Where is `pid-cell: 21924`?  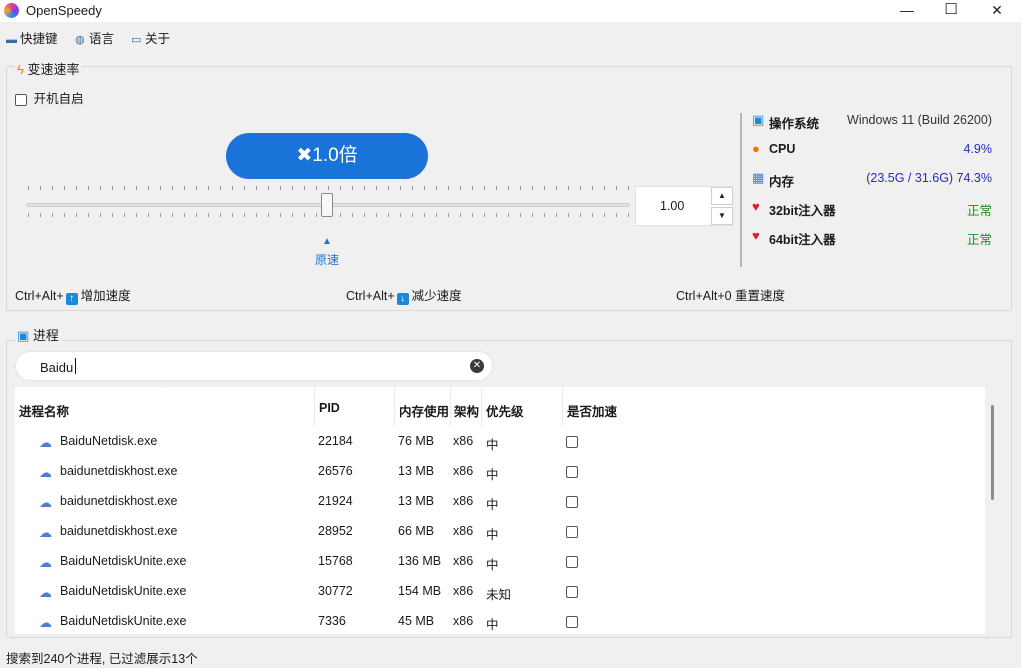
pid-cell: 21924 is located at coordinates (335, 501).